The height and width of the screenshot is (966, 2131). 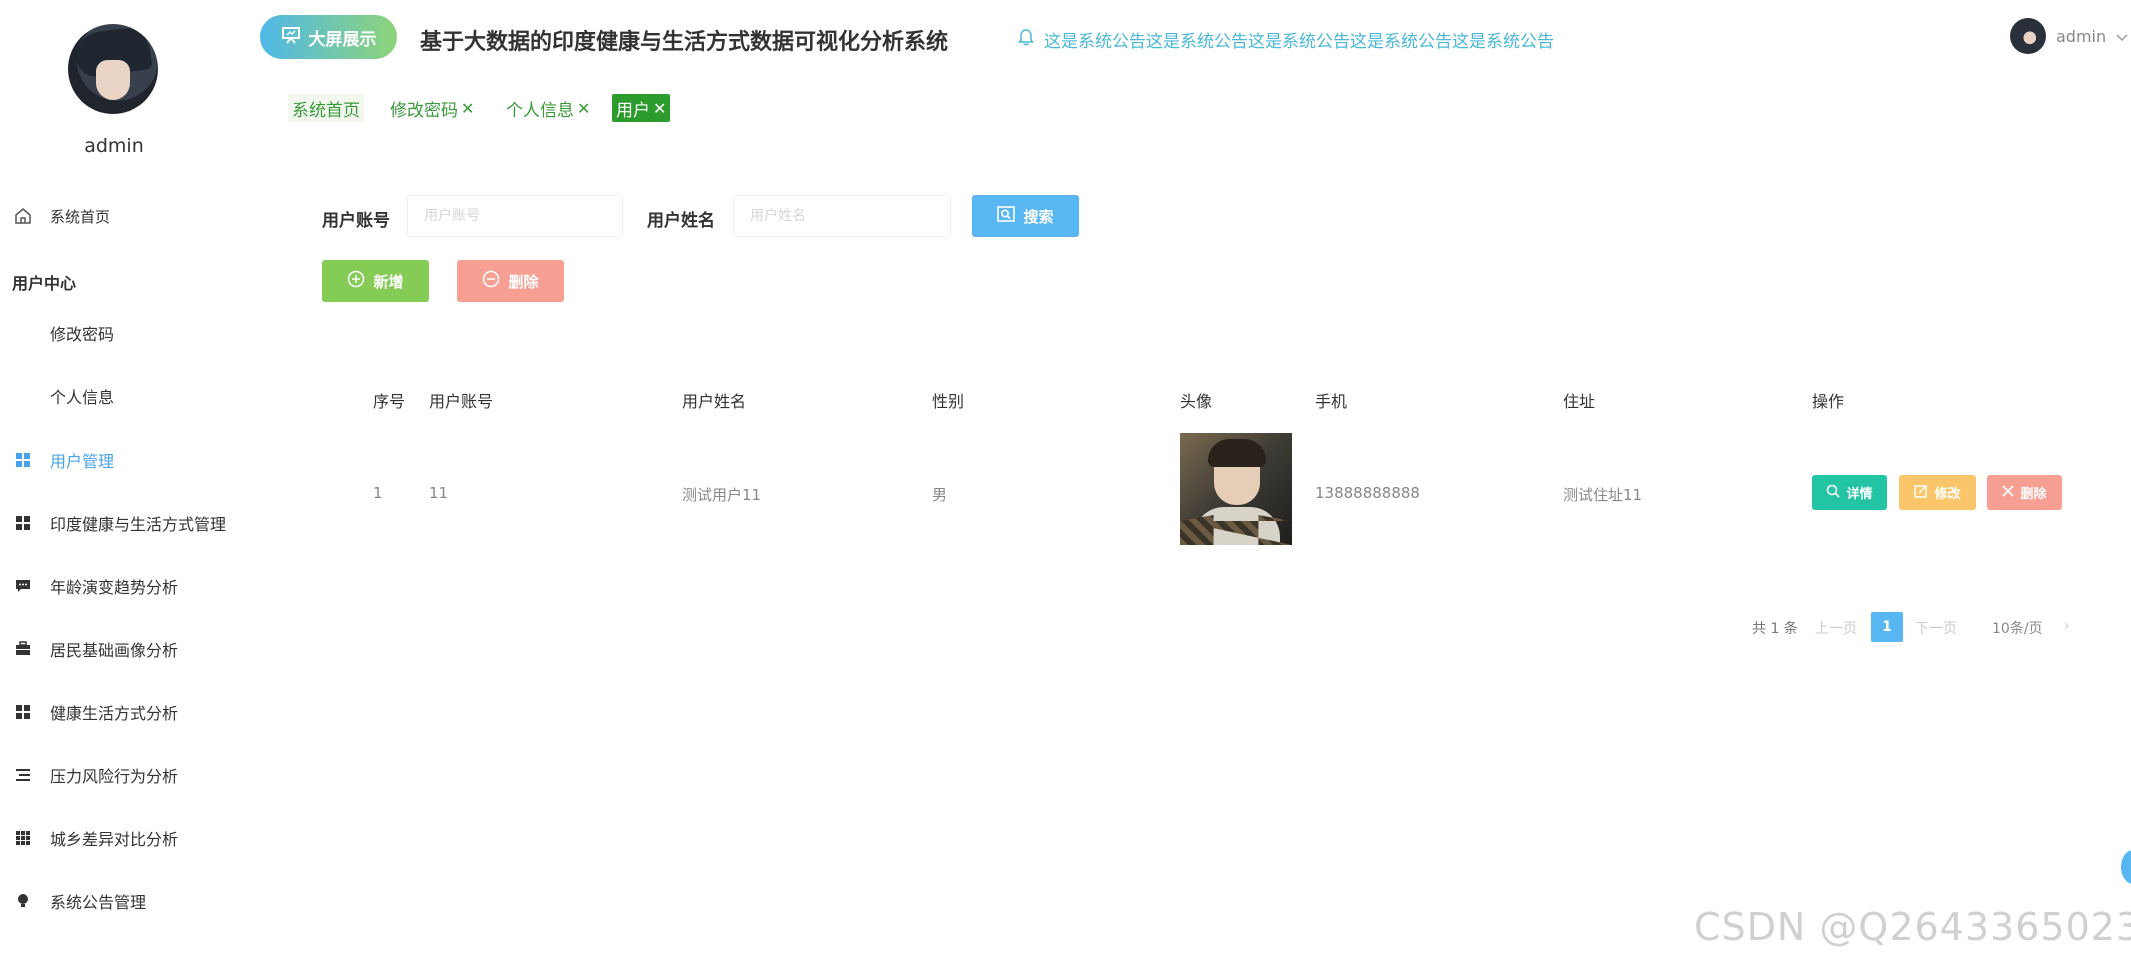 I want to click on bell-icon, so click(x=1026, y=39).